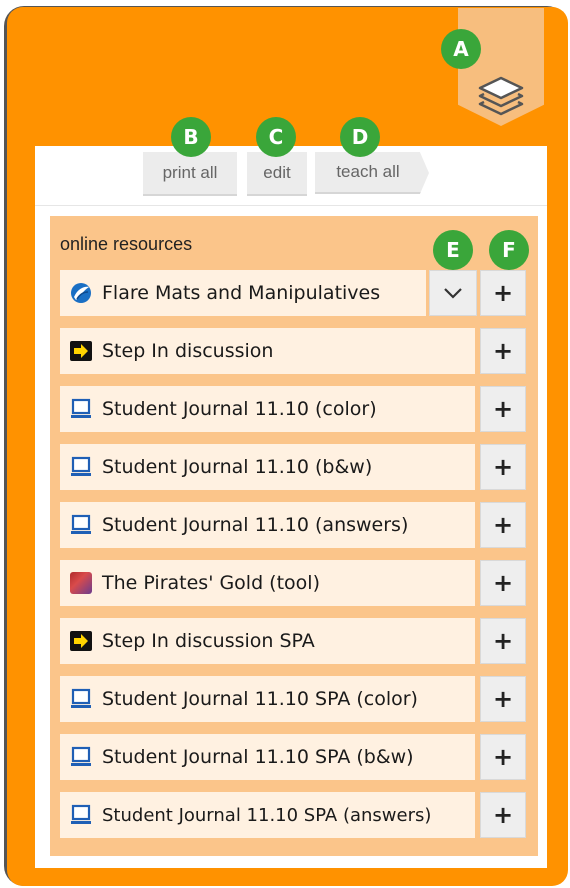  Describe the element at coordinates (255, 525) in the screenshot. I see `resource-item-label: Student Journal 11.10 (answers)` at that location.